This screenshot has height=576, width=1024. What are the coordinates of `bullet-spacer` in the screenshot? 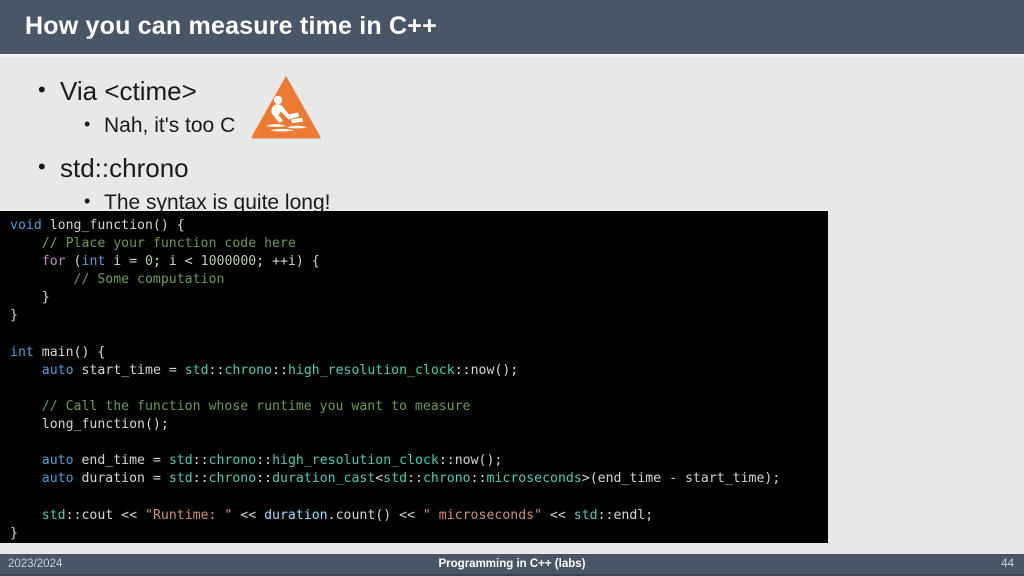 It's located at (304, 147).